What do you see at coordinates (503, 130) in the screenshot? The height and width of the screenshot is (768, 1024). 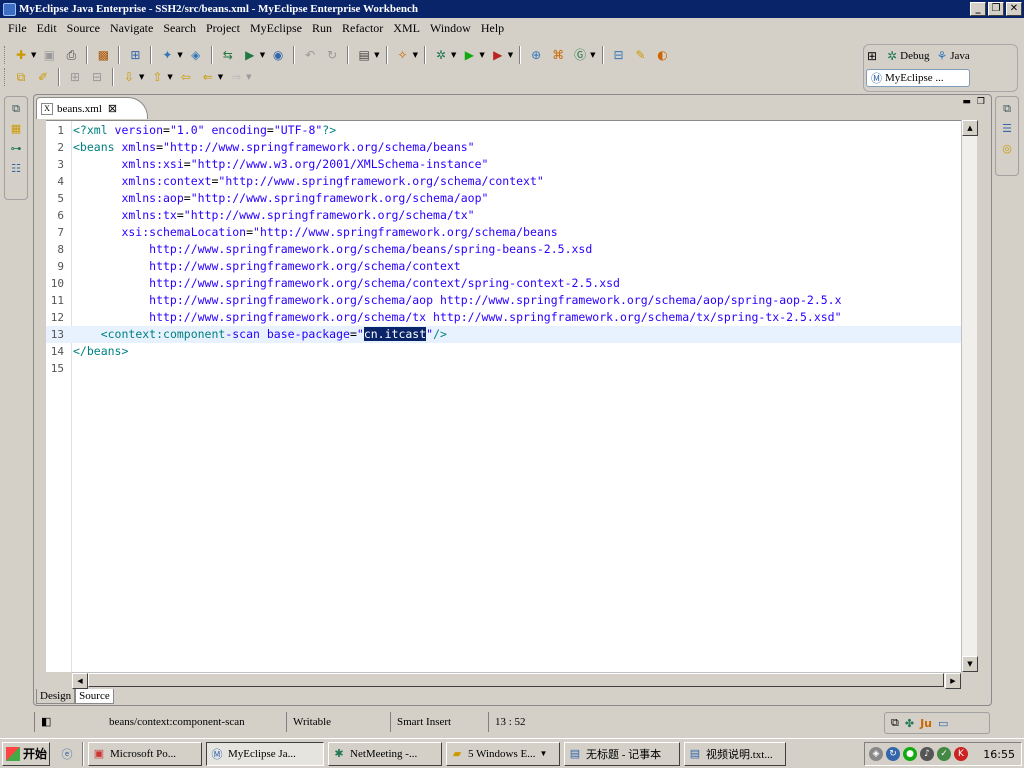 I see `code-line: 1 <?xml version="1.0" encoding="UTF-8"?>` at bounding box center [503, 130].